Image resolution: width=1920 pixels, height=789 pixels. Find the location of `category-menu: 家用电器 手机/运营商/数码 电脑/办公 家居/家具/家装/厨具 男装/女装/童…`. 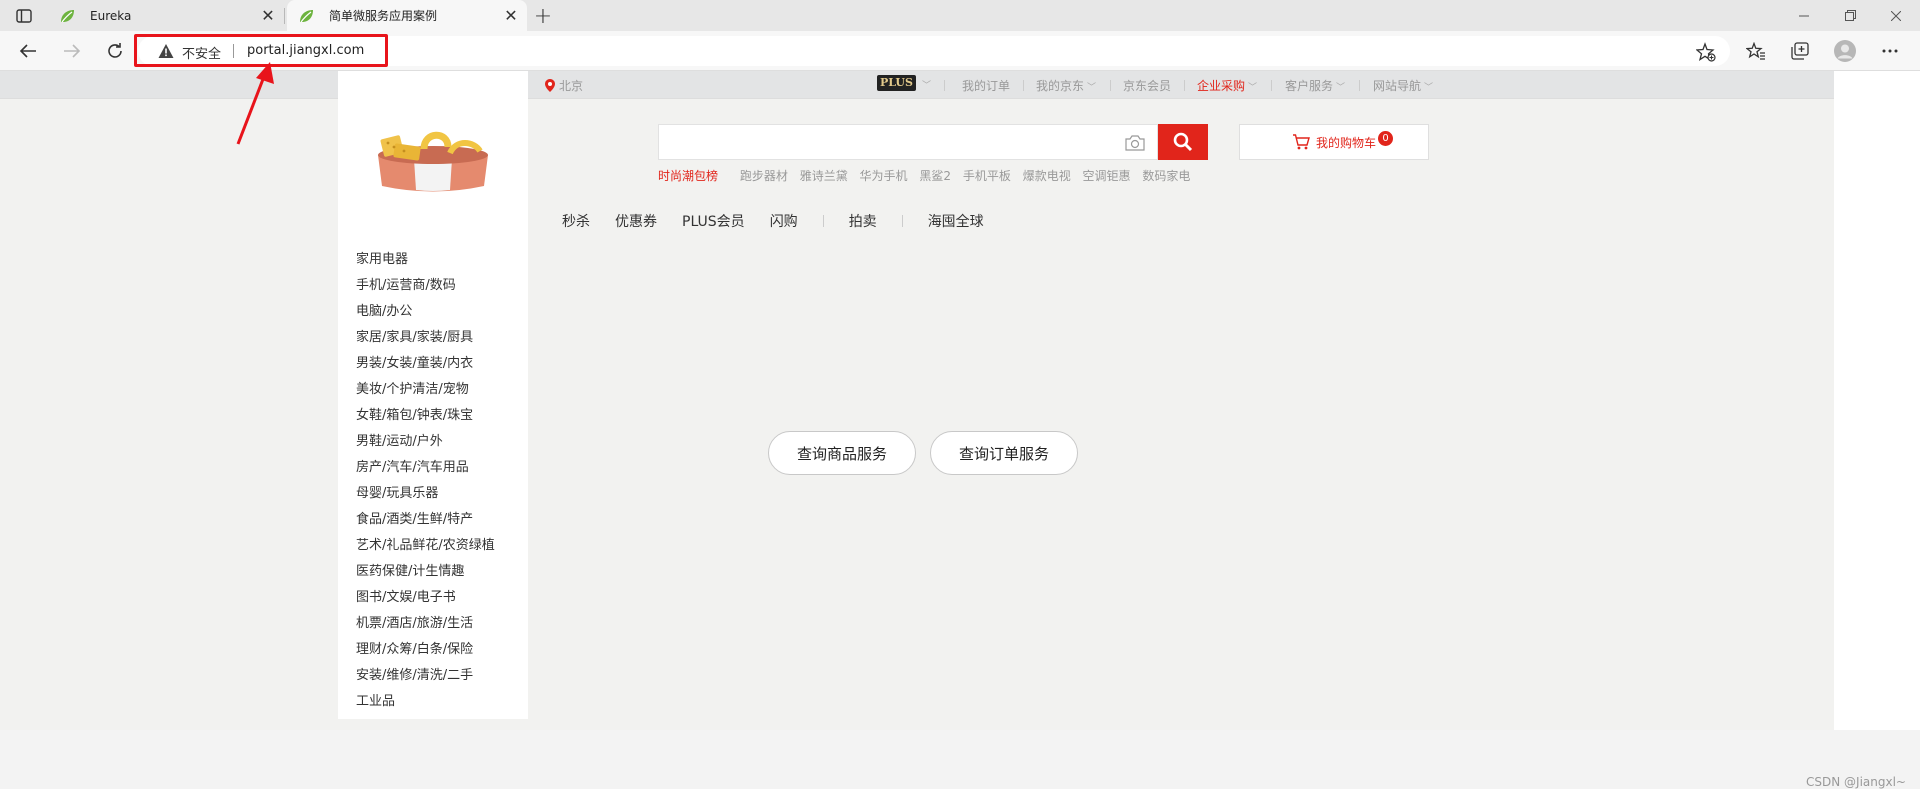

category-menu: 家用电器 手机/运营商/数码 电脑/办公 家居/家具/家装/厨具 男装/女装/童… is located at coordinates (433, 479).